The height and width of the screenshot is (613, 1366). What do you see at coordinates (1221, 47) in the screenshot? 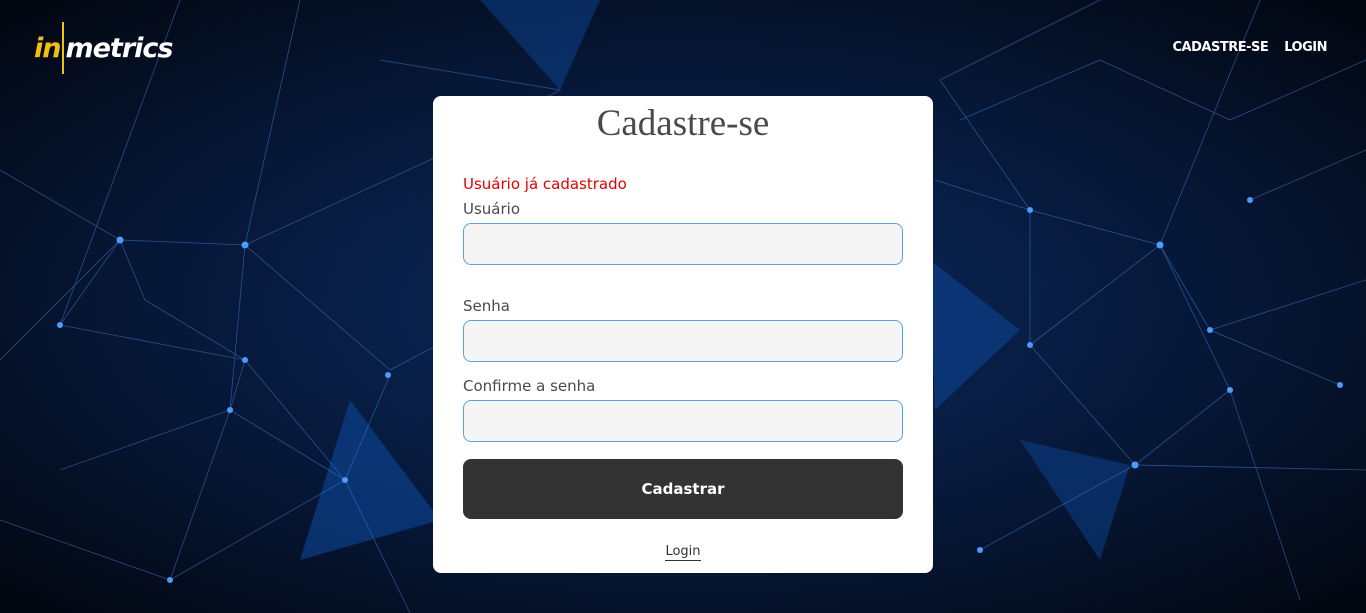
I see `nav-signup-link: CADASTRE-SE` at bounding box center [1221, 47].